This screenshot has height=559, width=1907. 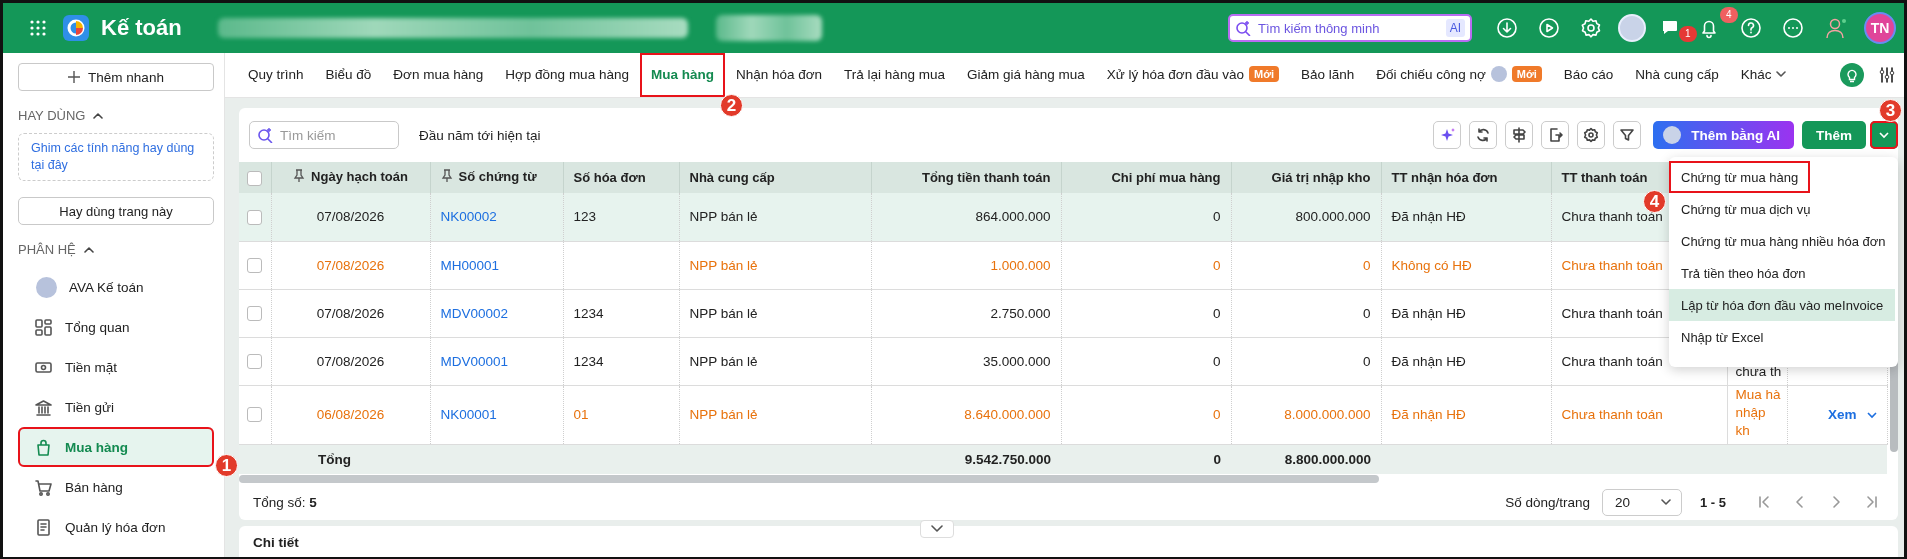 What do you see at coordinates (585, 217) in the screenshot?
I see `table-cell: 123` at bounding box center [585, 217].